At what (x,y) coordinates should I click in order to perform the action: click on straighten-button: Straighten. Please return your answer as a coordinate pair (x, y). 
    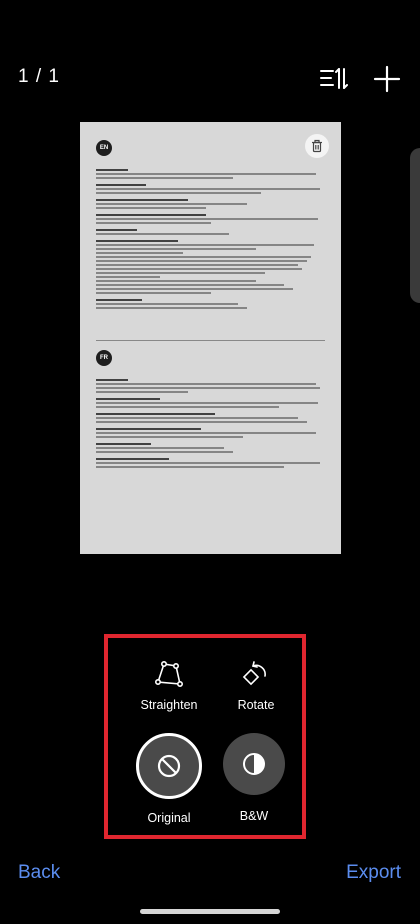
    Looking at the image, I should click on (169, 686).